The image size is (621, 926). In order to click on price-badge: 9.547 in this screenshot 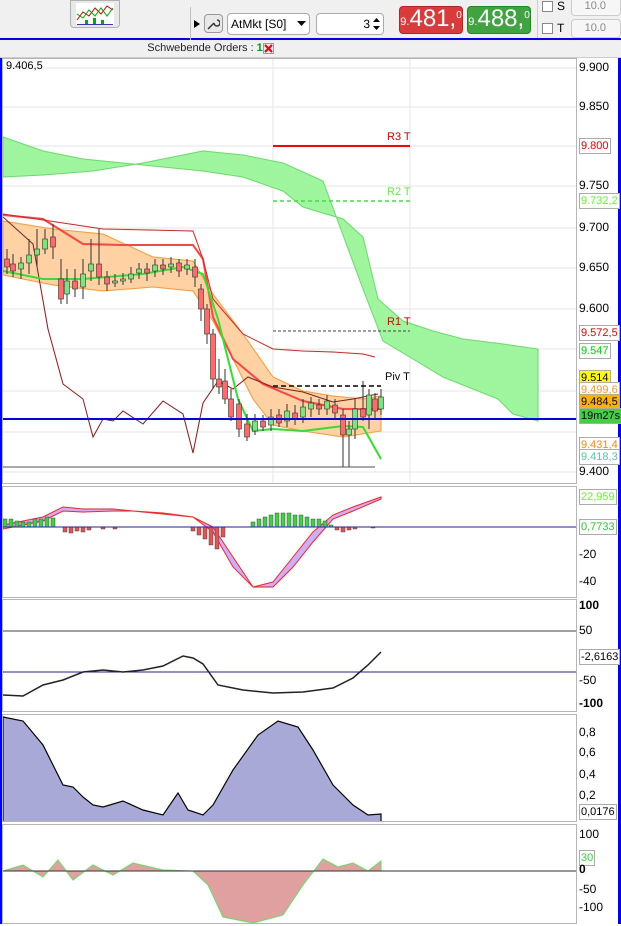, I will do `click(595, 351)`.